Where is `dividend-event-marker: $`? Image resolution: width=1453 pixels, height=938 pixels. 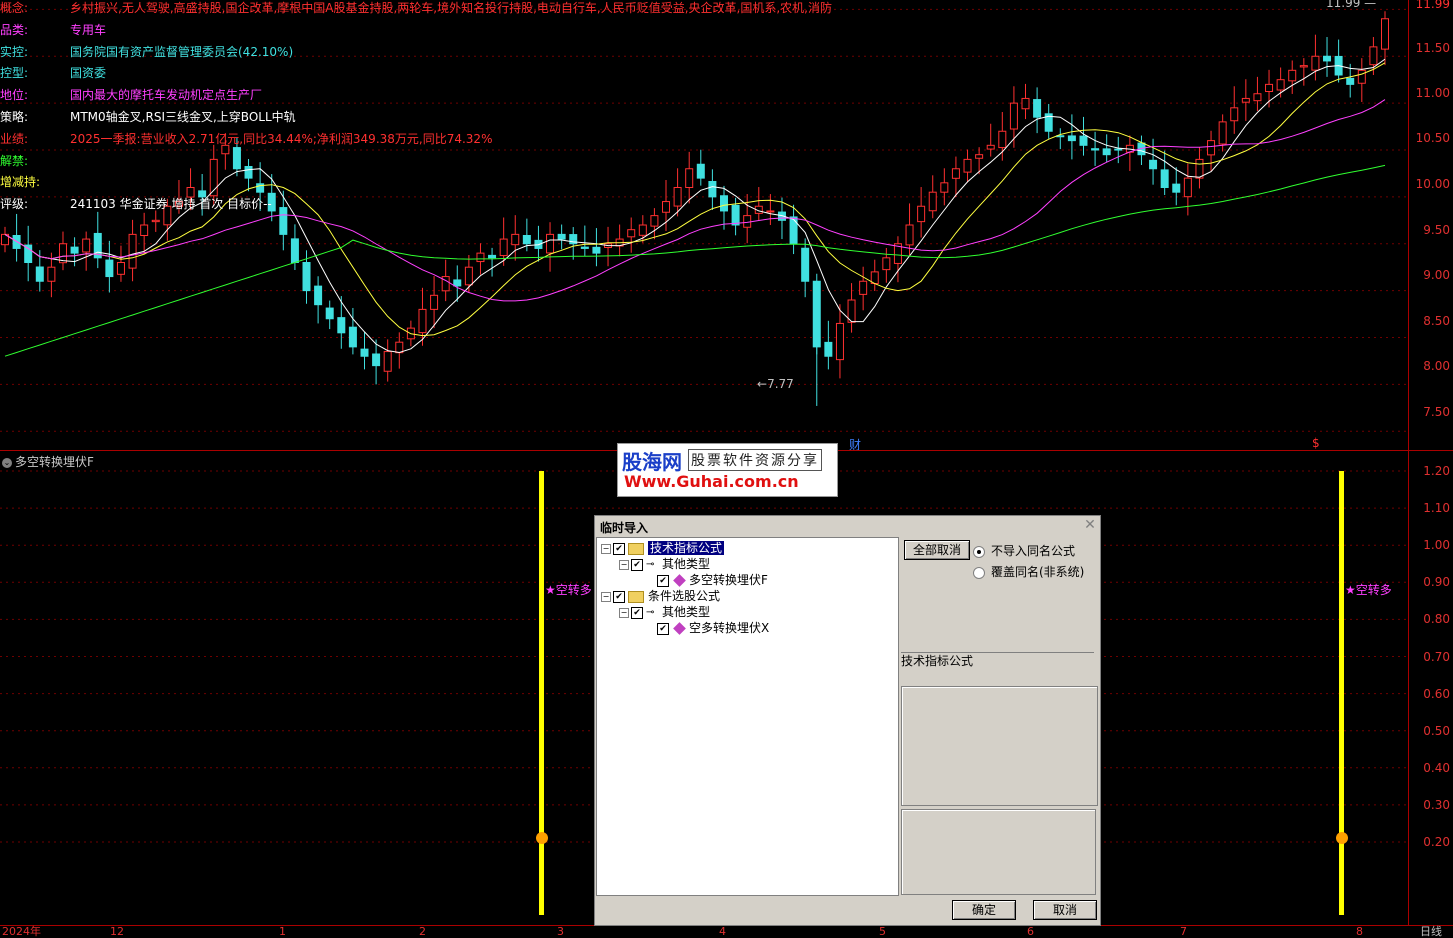
dividend-event-marker: $ is located at coordinates (1316, 443).